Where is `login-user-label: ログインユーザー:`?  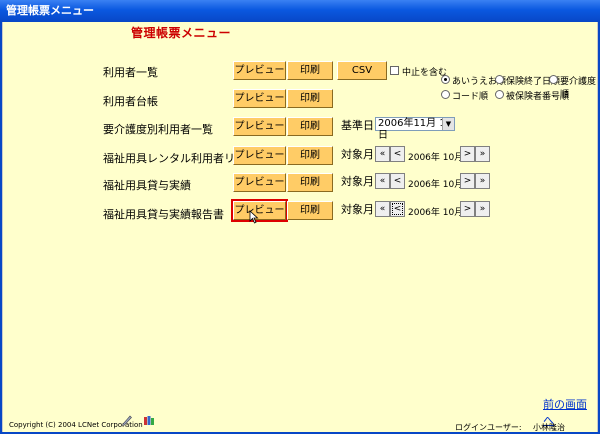
login-user-label: ログインユーザー: is located at coordinates (488, 427).